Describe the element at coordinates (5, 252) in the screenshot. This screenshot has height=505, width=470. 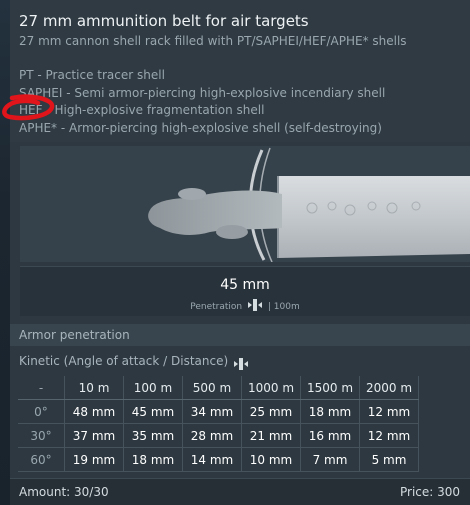
I see `background-strip` at that location.